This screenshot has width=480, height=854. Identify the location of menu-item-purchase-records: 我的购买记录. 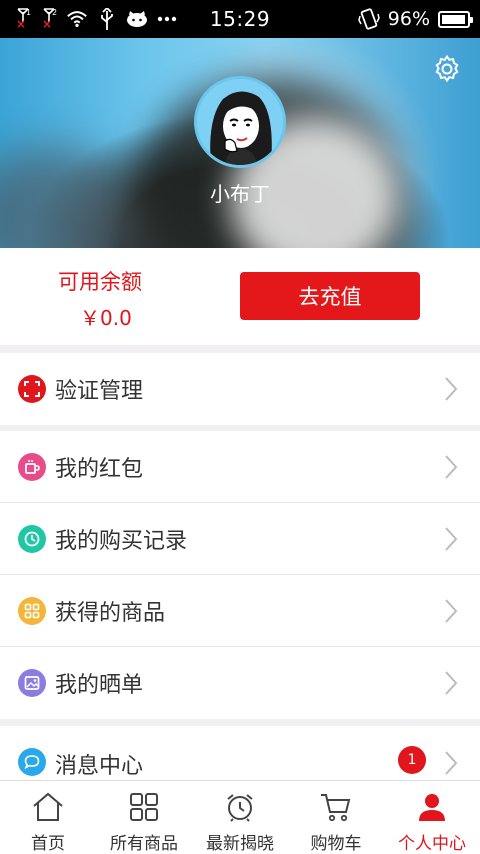
(240, 539).